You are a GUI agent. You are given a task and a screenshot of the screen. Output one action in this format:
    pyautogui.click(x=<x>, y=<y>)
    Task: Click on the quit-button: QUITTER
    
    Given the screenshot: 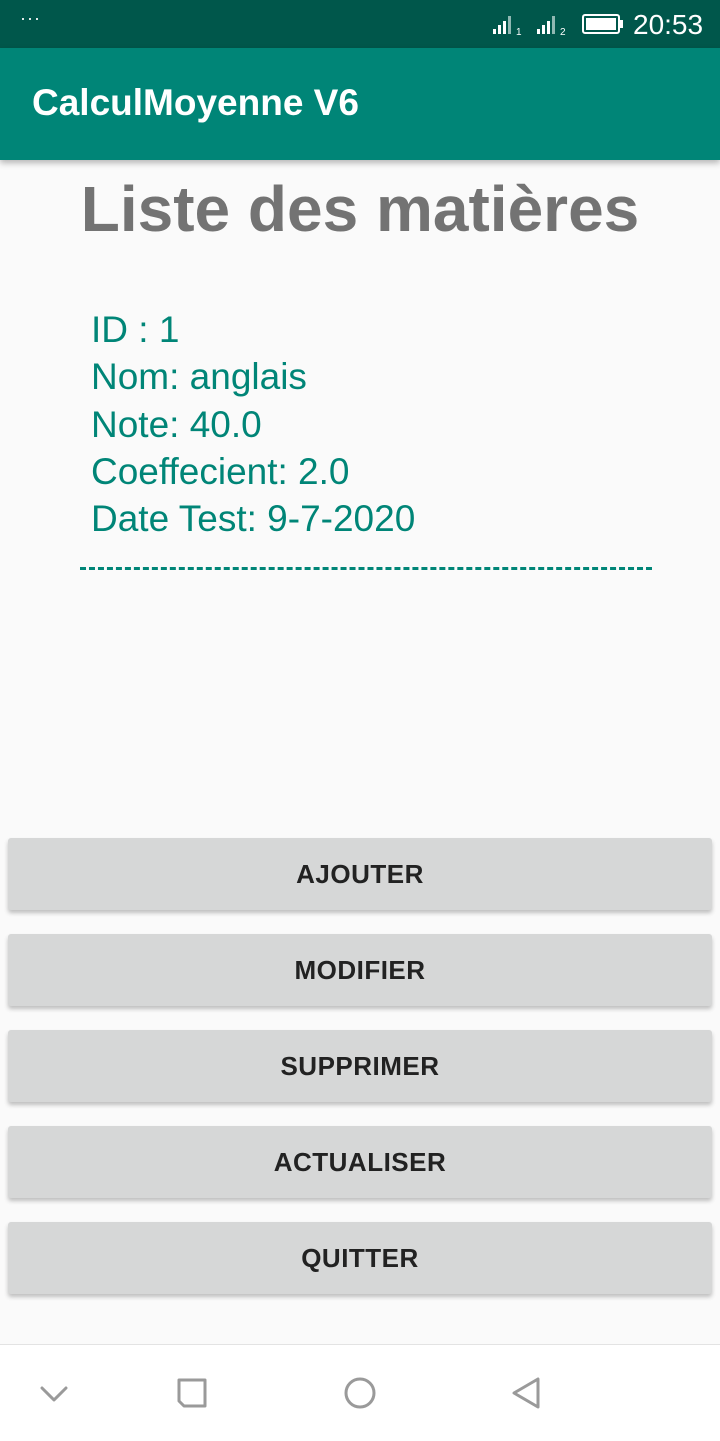 What is the action you would take?
    pyautogui.click(x=360, y=1258)
    